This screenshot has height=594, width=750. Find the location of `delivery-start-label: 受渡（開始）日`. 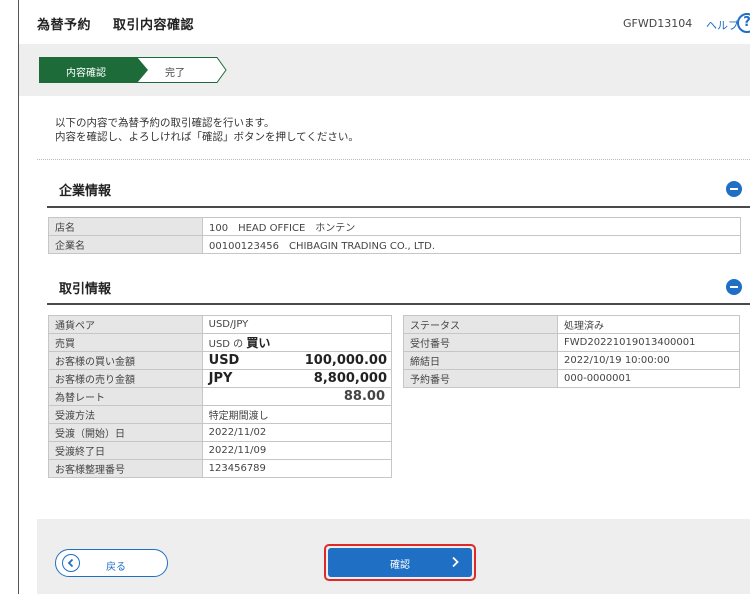

delivery-start-label: 受渡（開始）日 is located at coordinates (125, 432).